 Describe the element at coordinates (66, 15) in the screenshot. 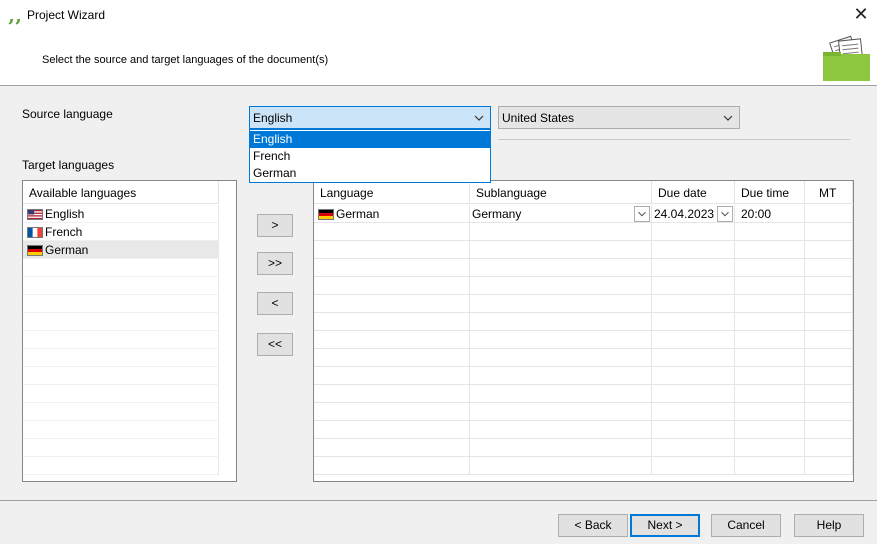

I see `window-title: Project Wizard` at that location.